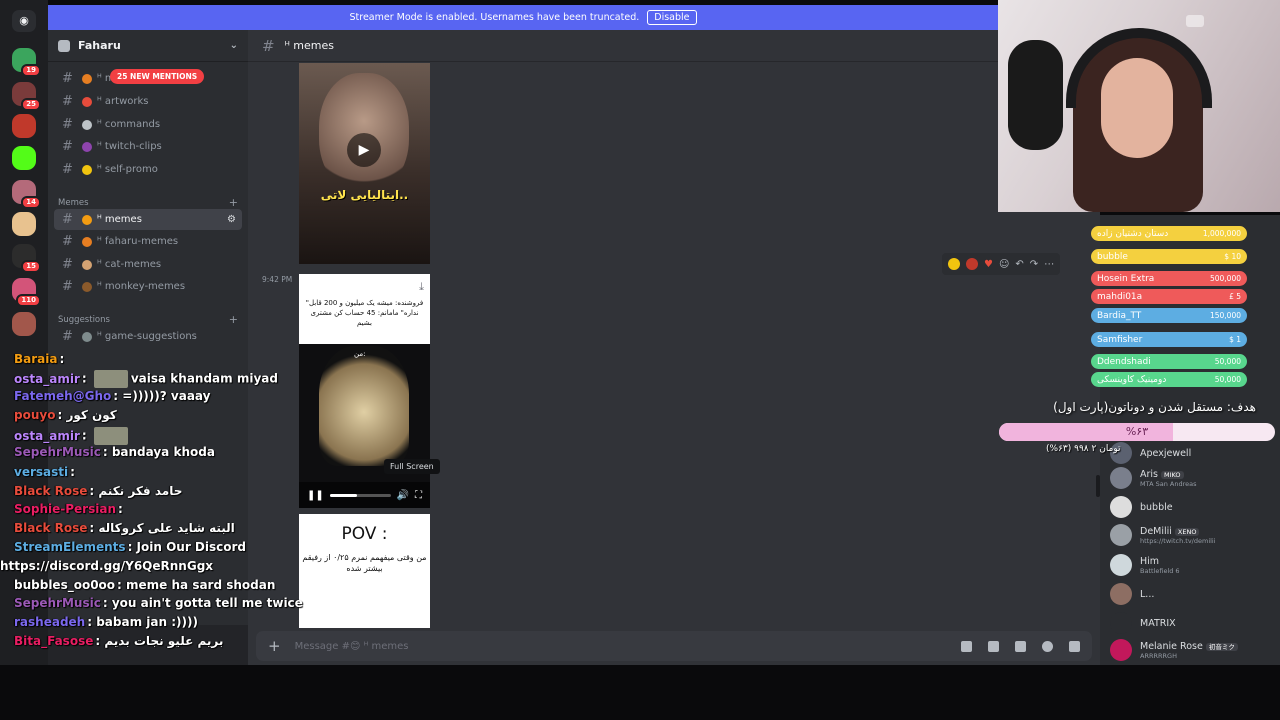  I want to click on message-composer: +, so click(674, 646).